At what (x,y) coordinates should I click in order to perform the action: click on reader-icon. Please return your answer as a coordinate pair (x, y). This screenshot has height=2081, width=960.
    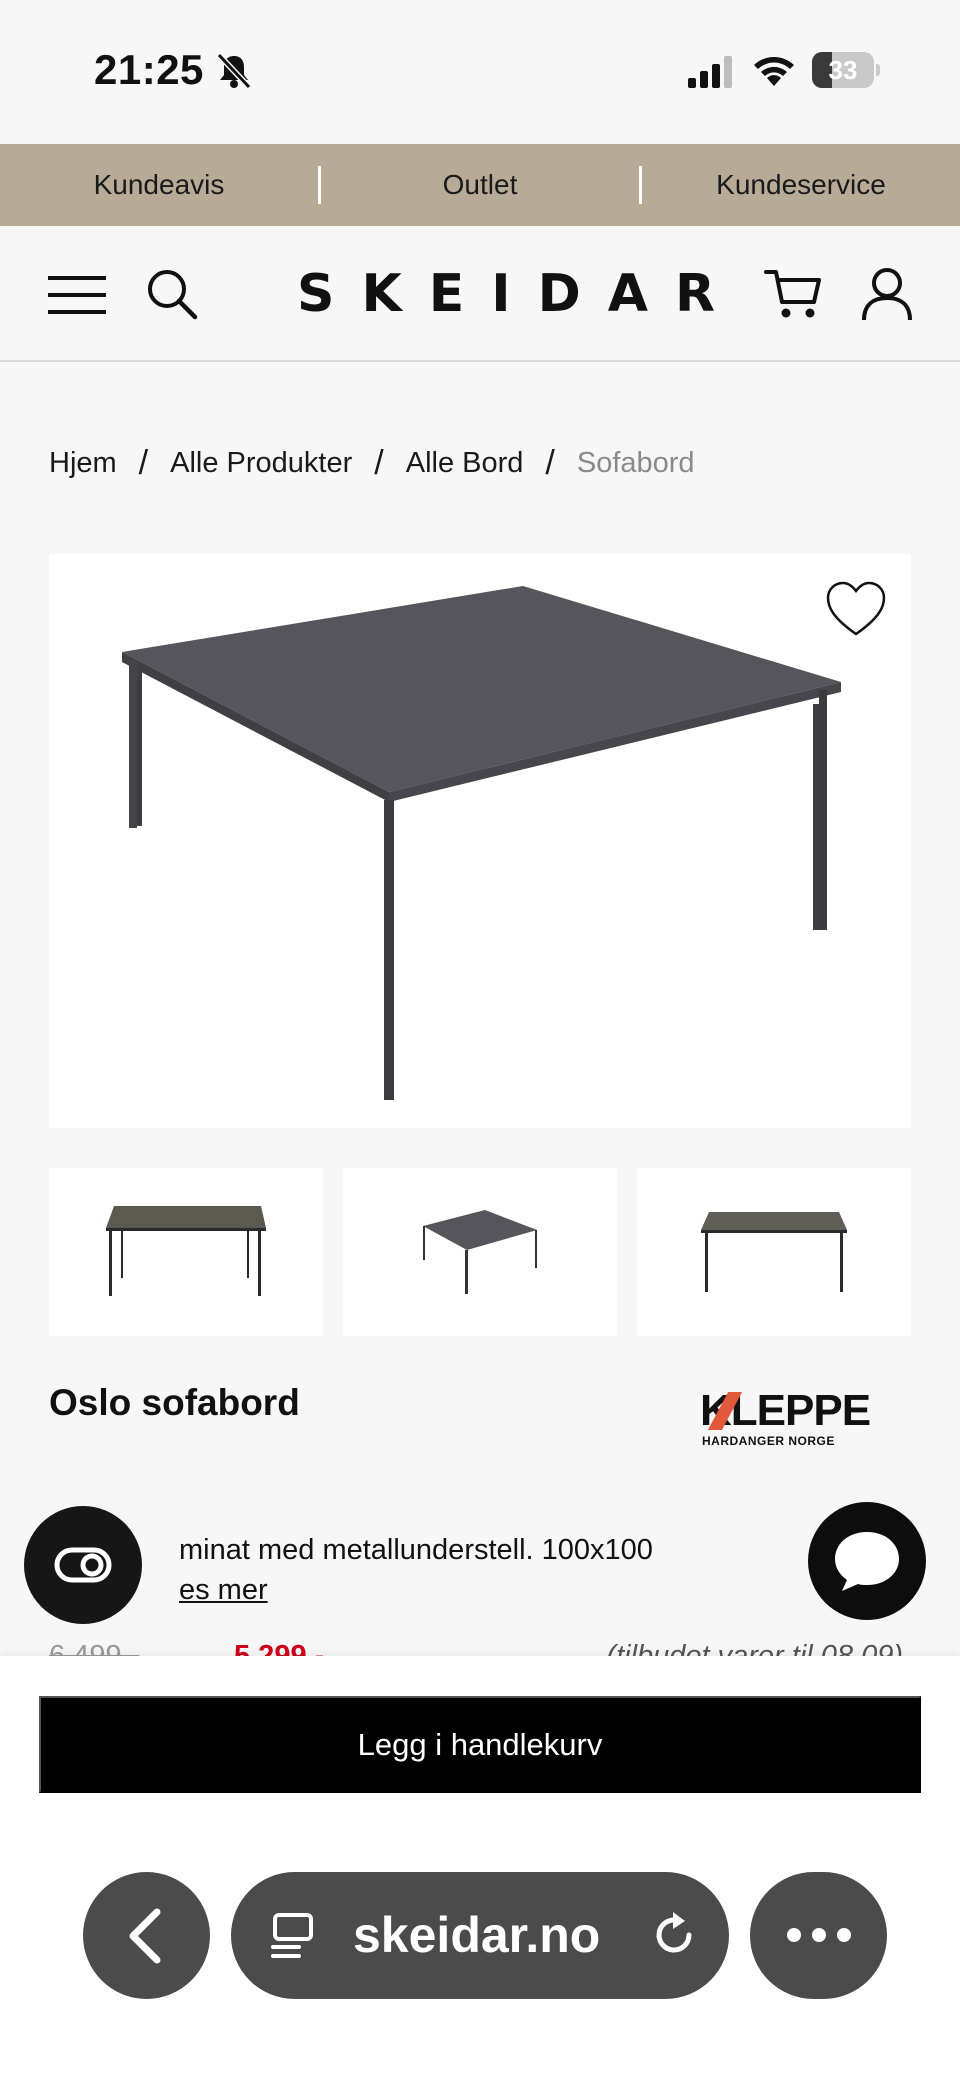
    Looking at the image, I should click on (292, 1935).